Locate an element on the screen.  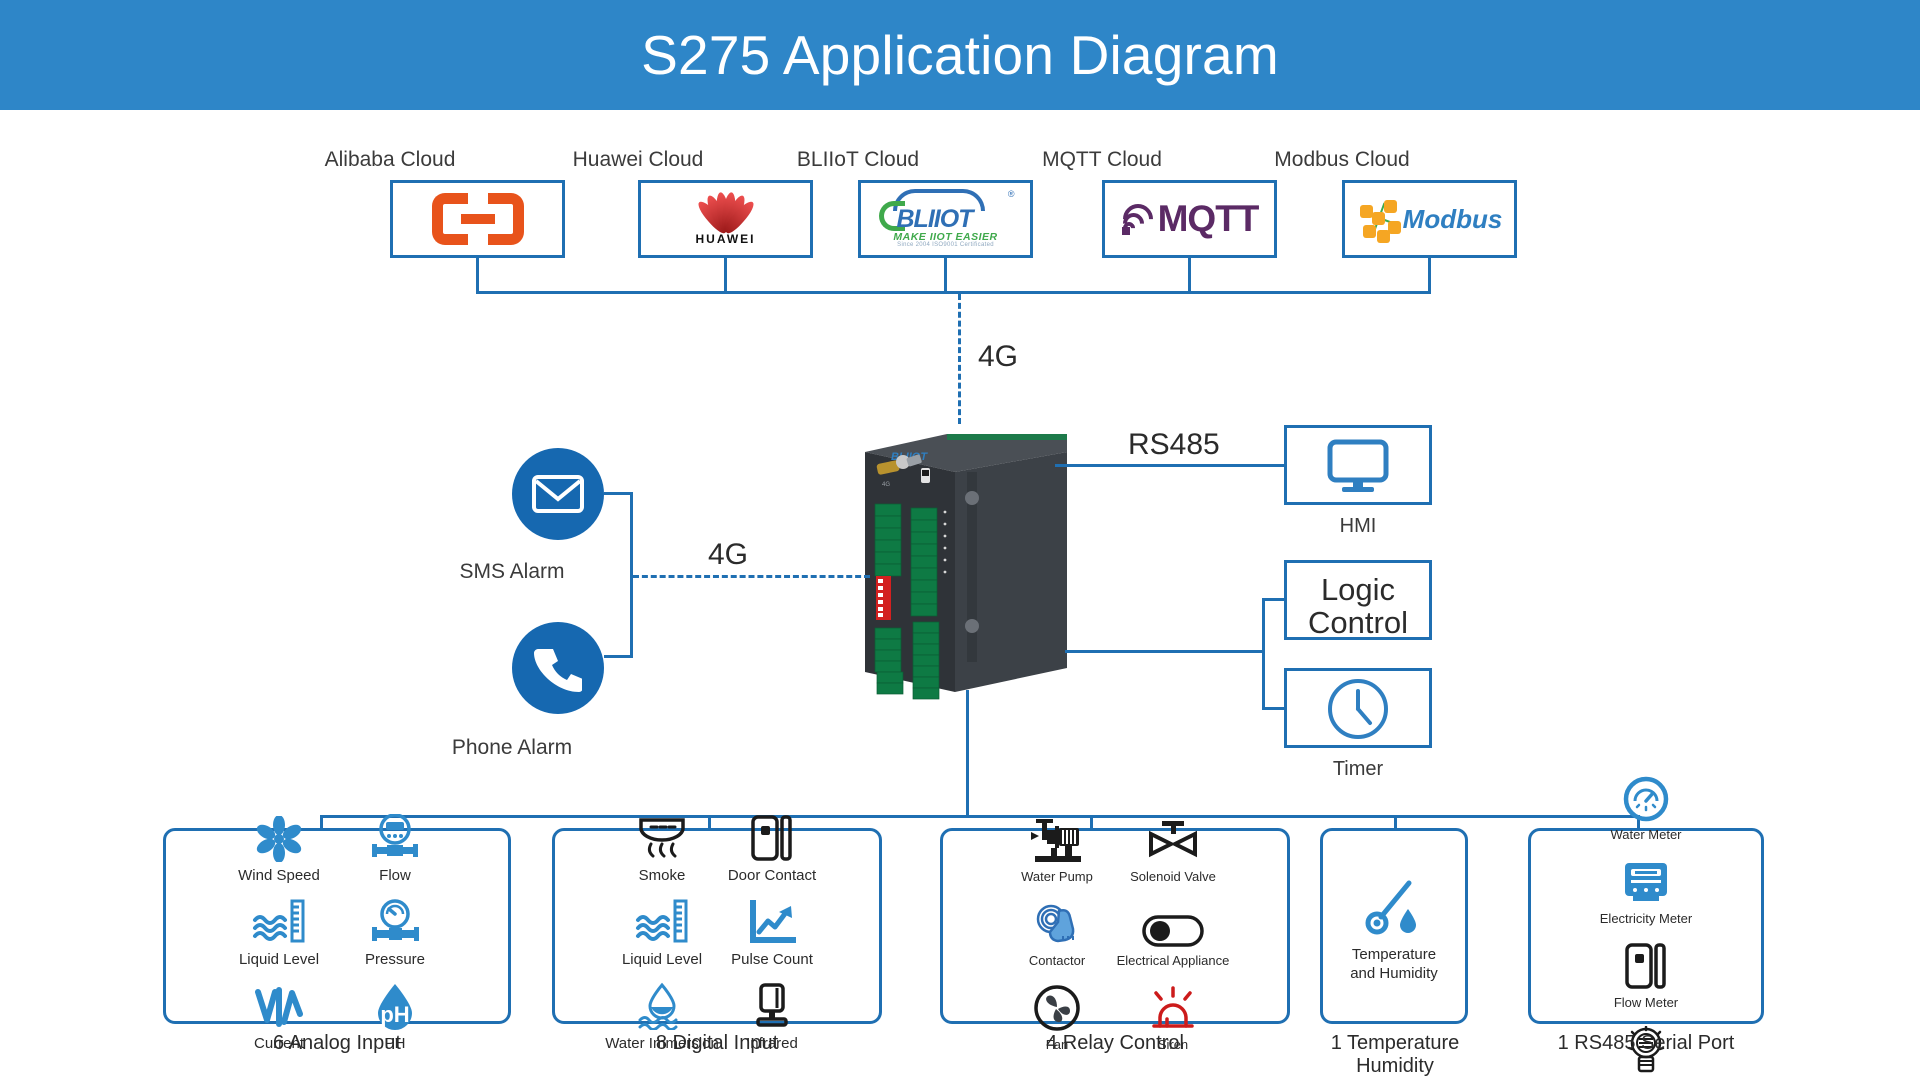
cloud-box-huawei: HUAWEI is located at coordinates (725, 219).